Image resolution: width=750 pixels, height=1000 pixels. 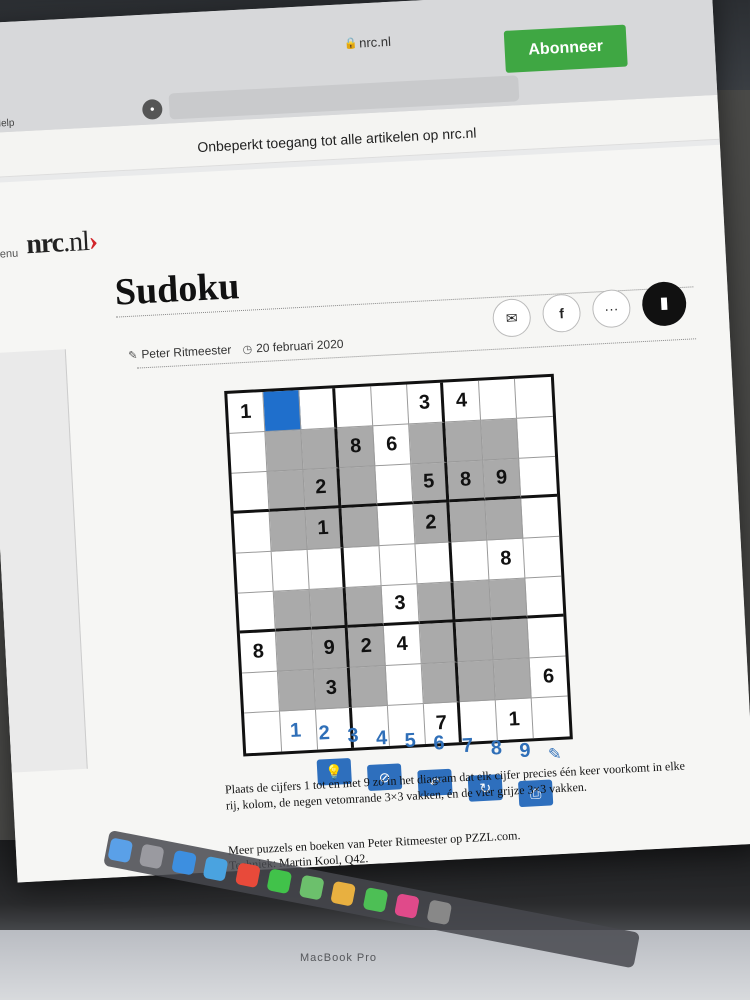 I want to click on subscribe-button: Abonneer, so click(x=565, y=48).